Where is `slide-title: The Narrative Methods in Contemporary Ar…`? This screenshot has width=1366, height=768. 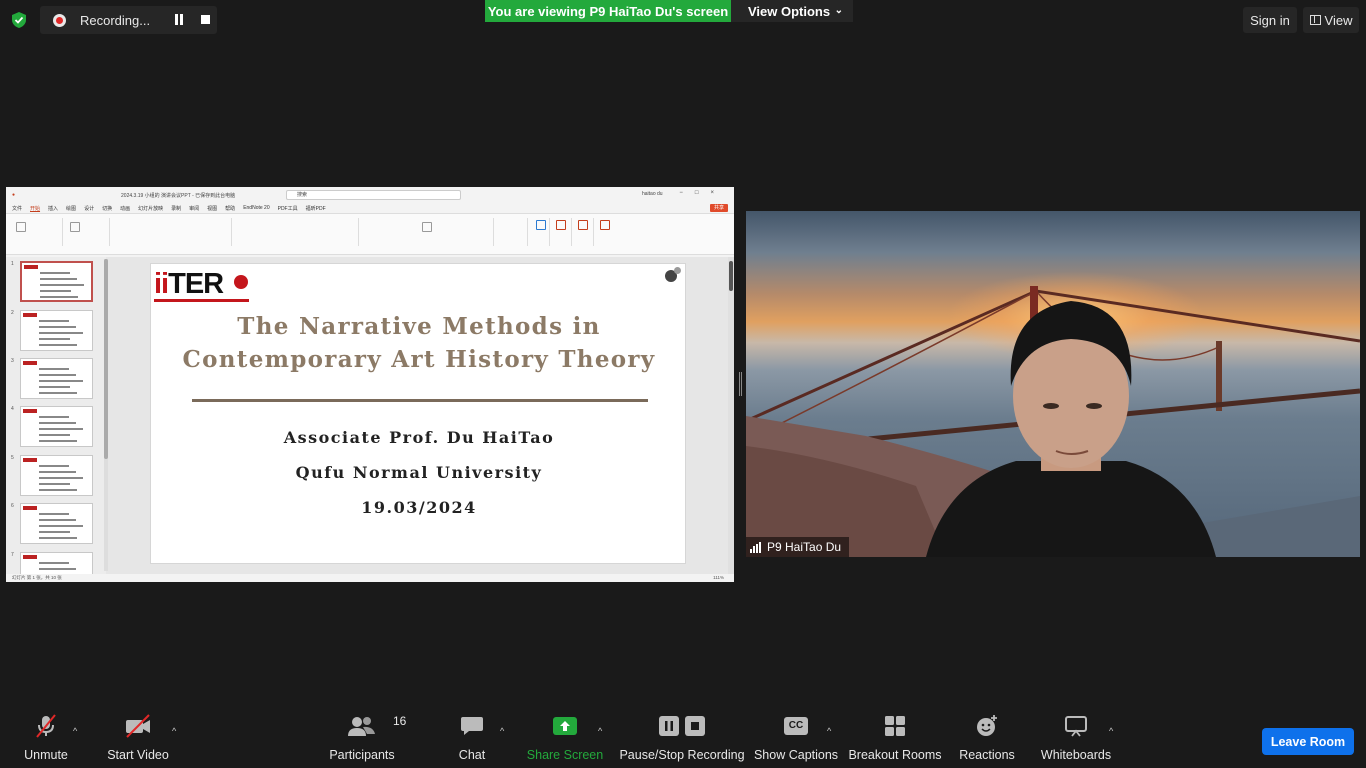 slide-title: The Narrative Methods in Contemporary Ar… is located at coordinates (419, 343).